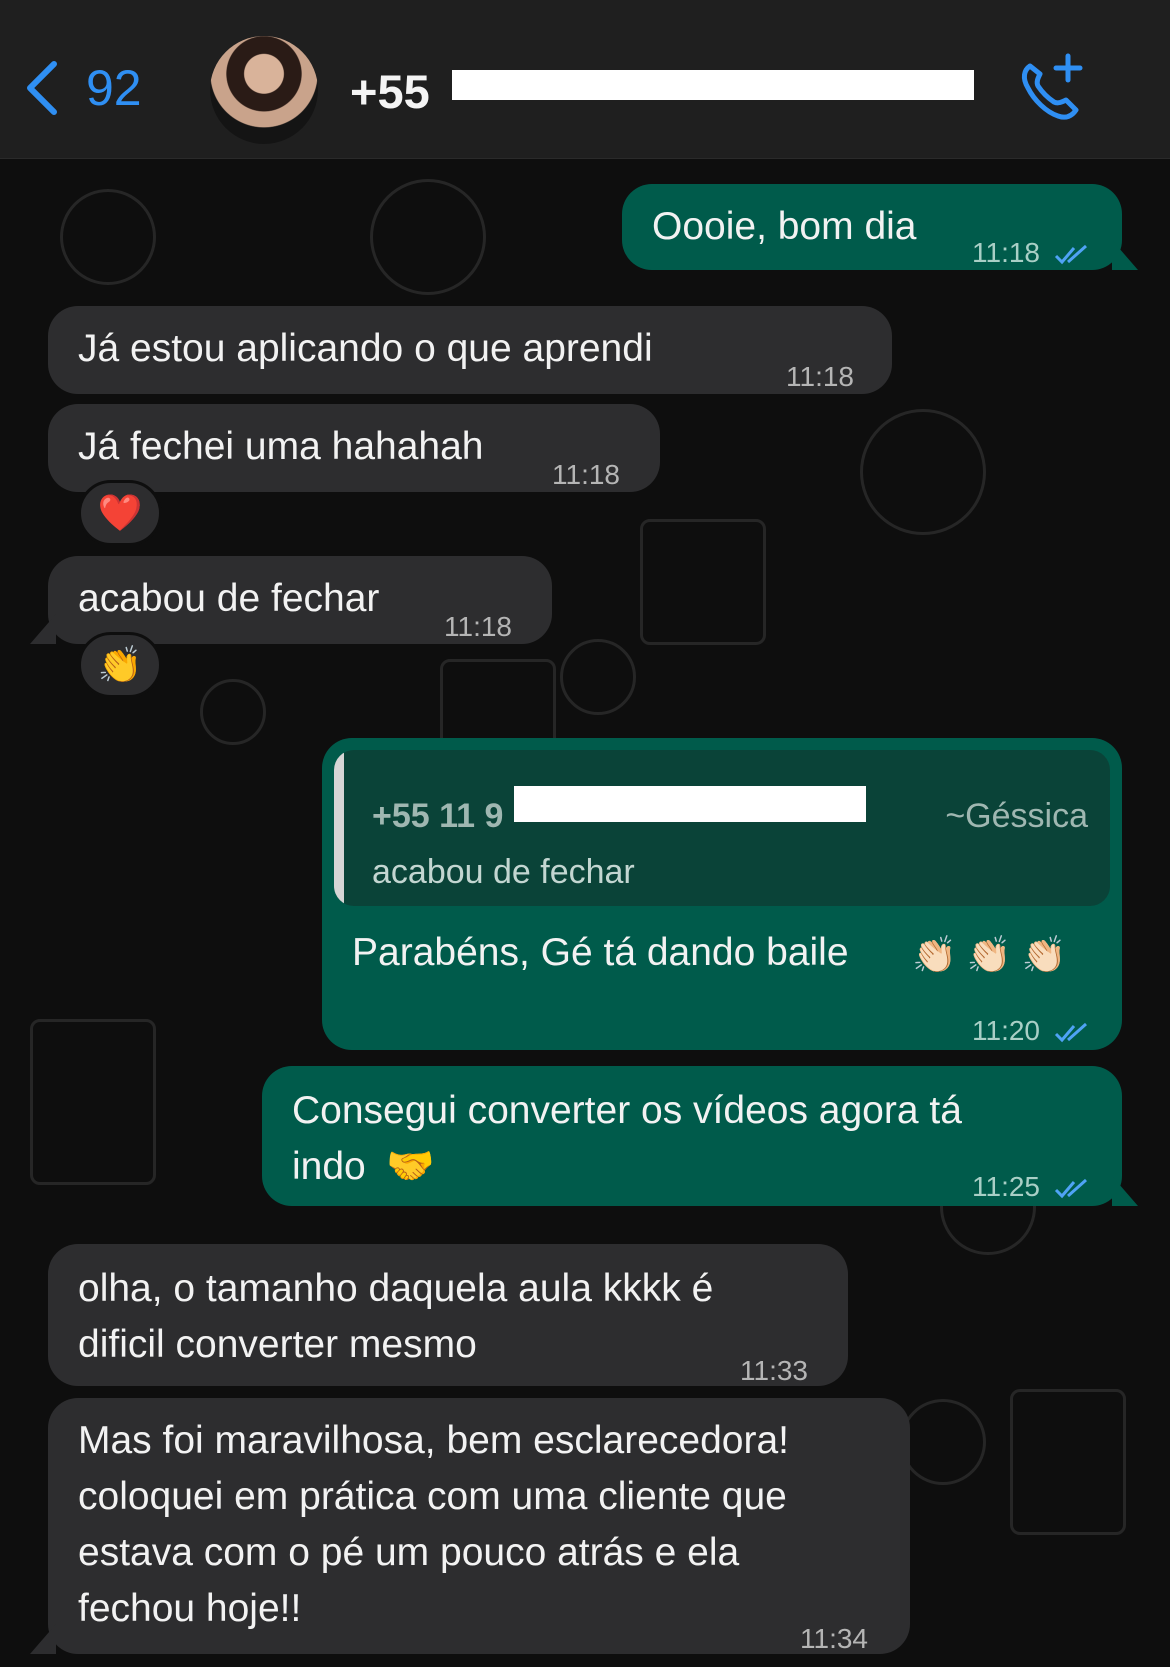 Image resolution: width=1170 pixels, height=1667 pixels. What do you see at coordinates (627, 1110) in the screenshot?
I see `message-text: Consegui converter os vídeos agora tá` at bounding box center [627, 1110].